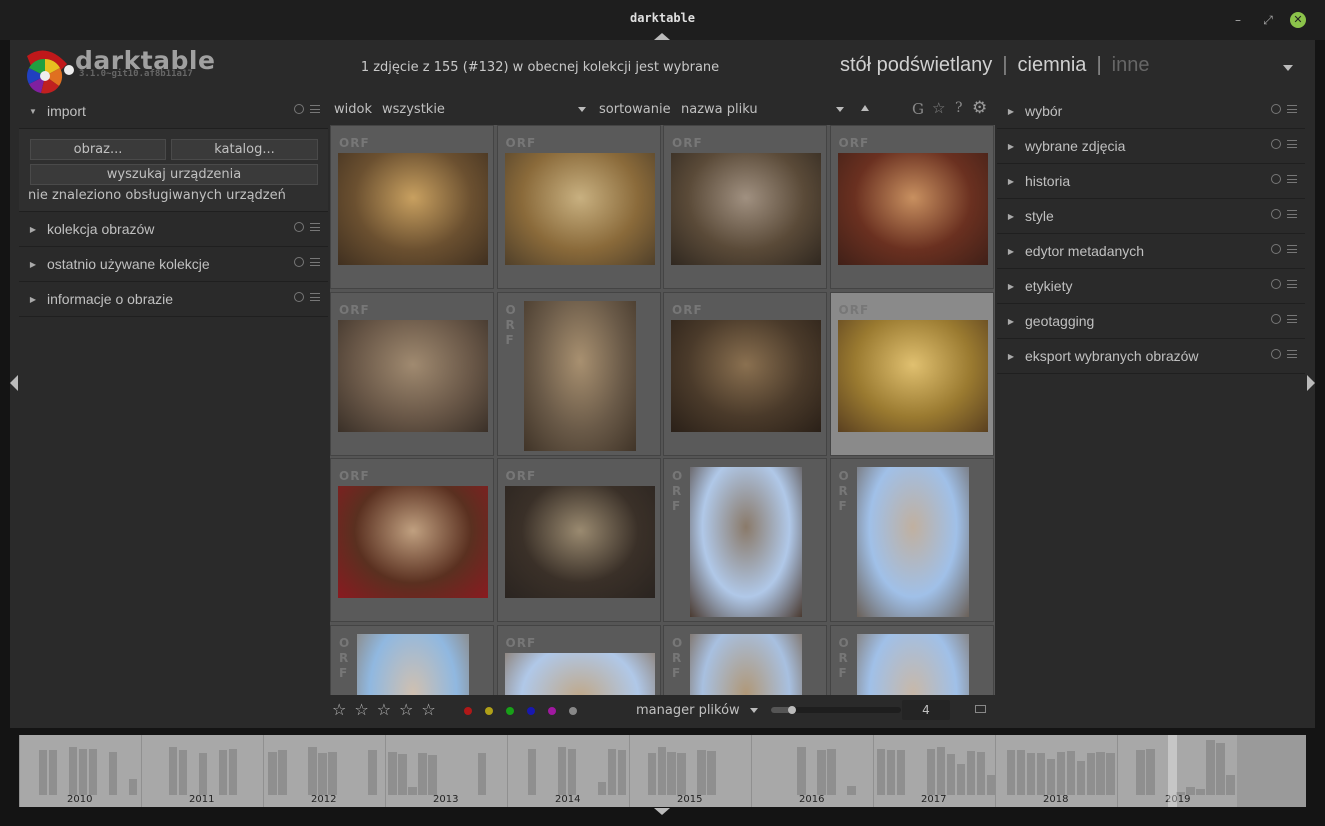 The width and height of the screenshot is (1325, 826). Describe the element at coordinates (836, 710) in the screenshot. I see `zoom-slider` at that location.